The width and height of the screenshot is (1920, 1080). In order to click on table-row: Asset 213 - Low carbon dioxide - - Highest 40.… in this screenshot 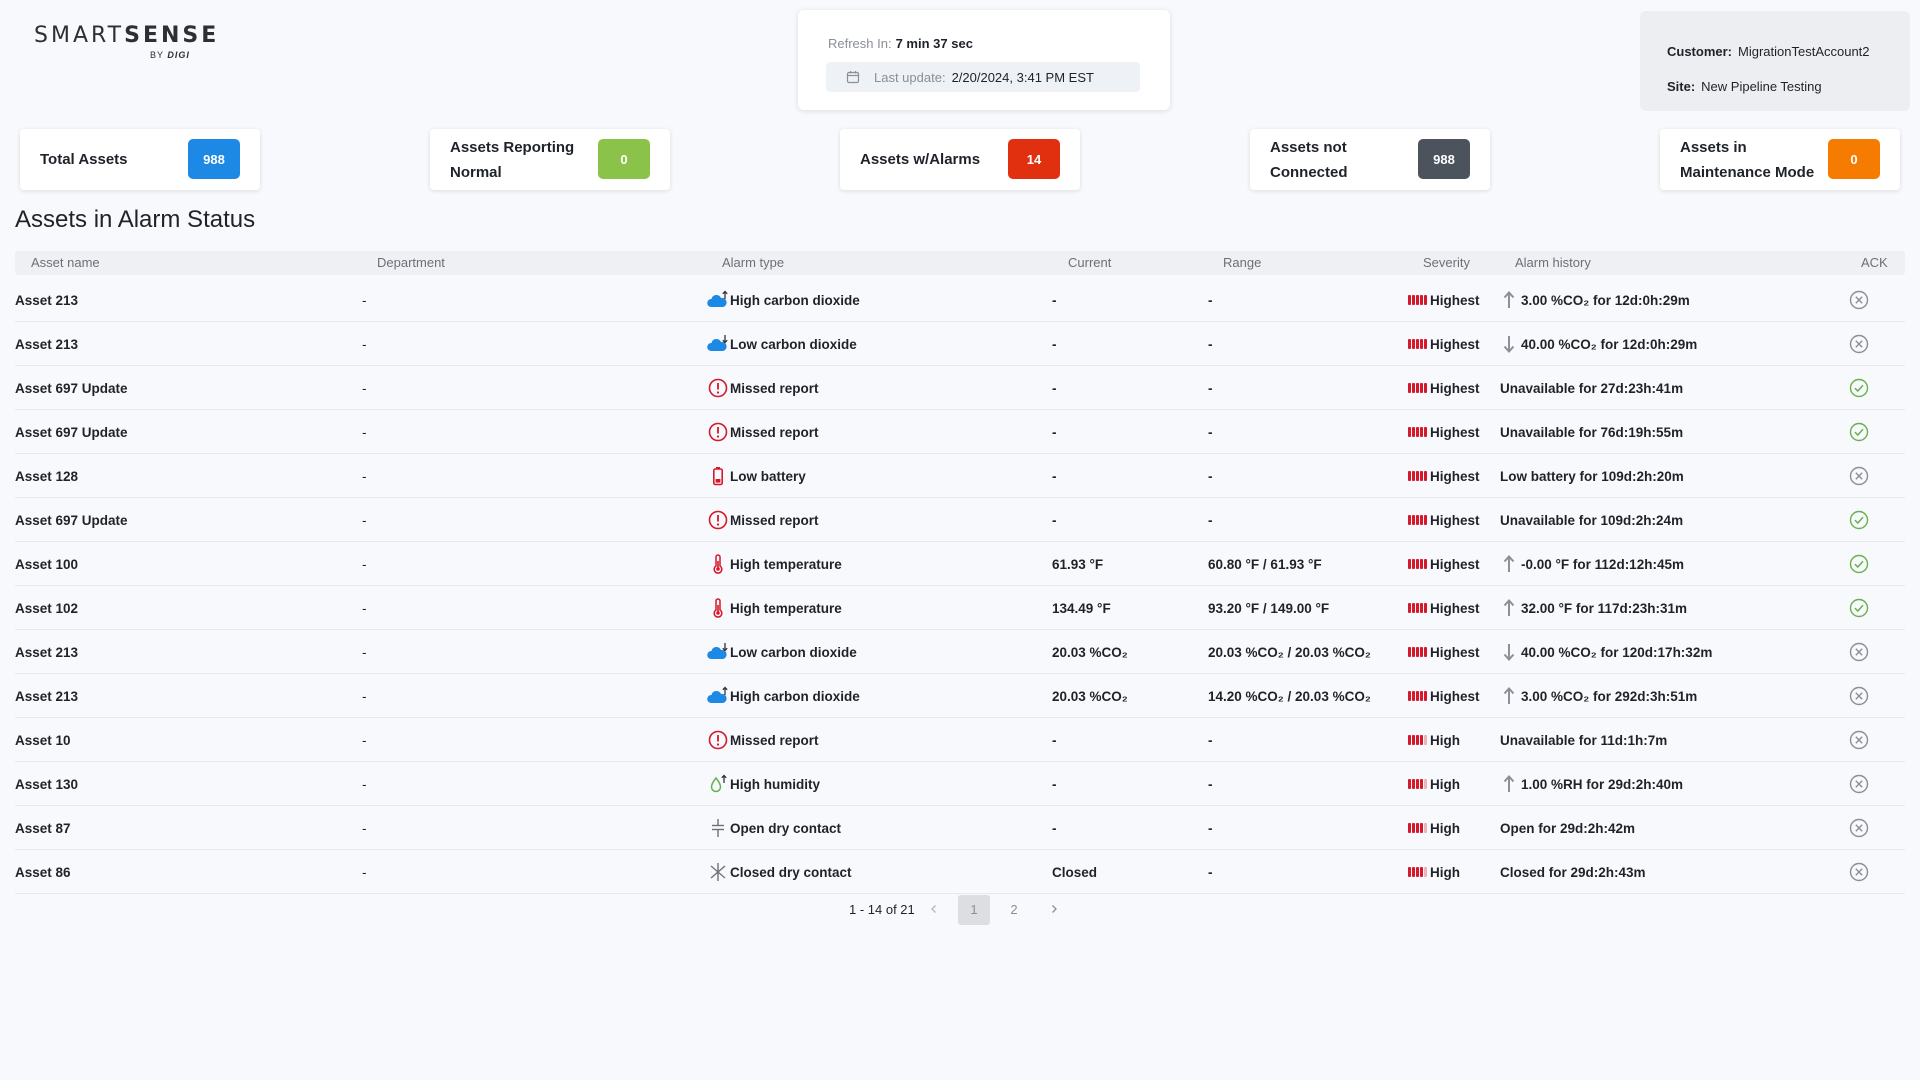, I will do `click(960, 344)`.